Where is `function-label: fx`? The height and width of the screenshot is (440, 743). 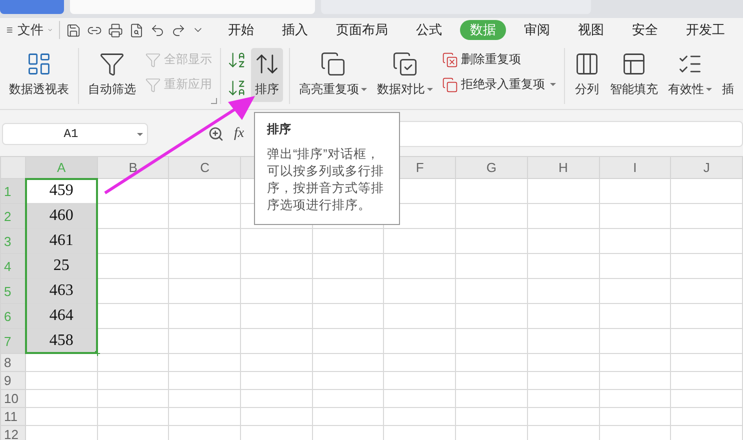
function-label: fx is located at coordinates (239, 134).